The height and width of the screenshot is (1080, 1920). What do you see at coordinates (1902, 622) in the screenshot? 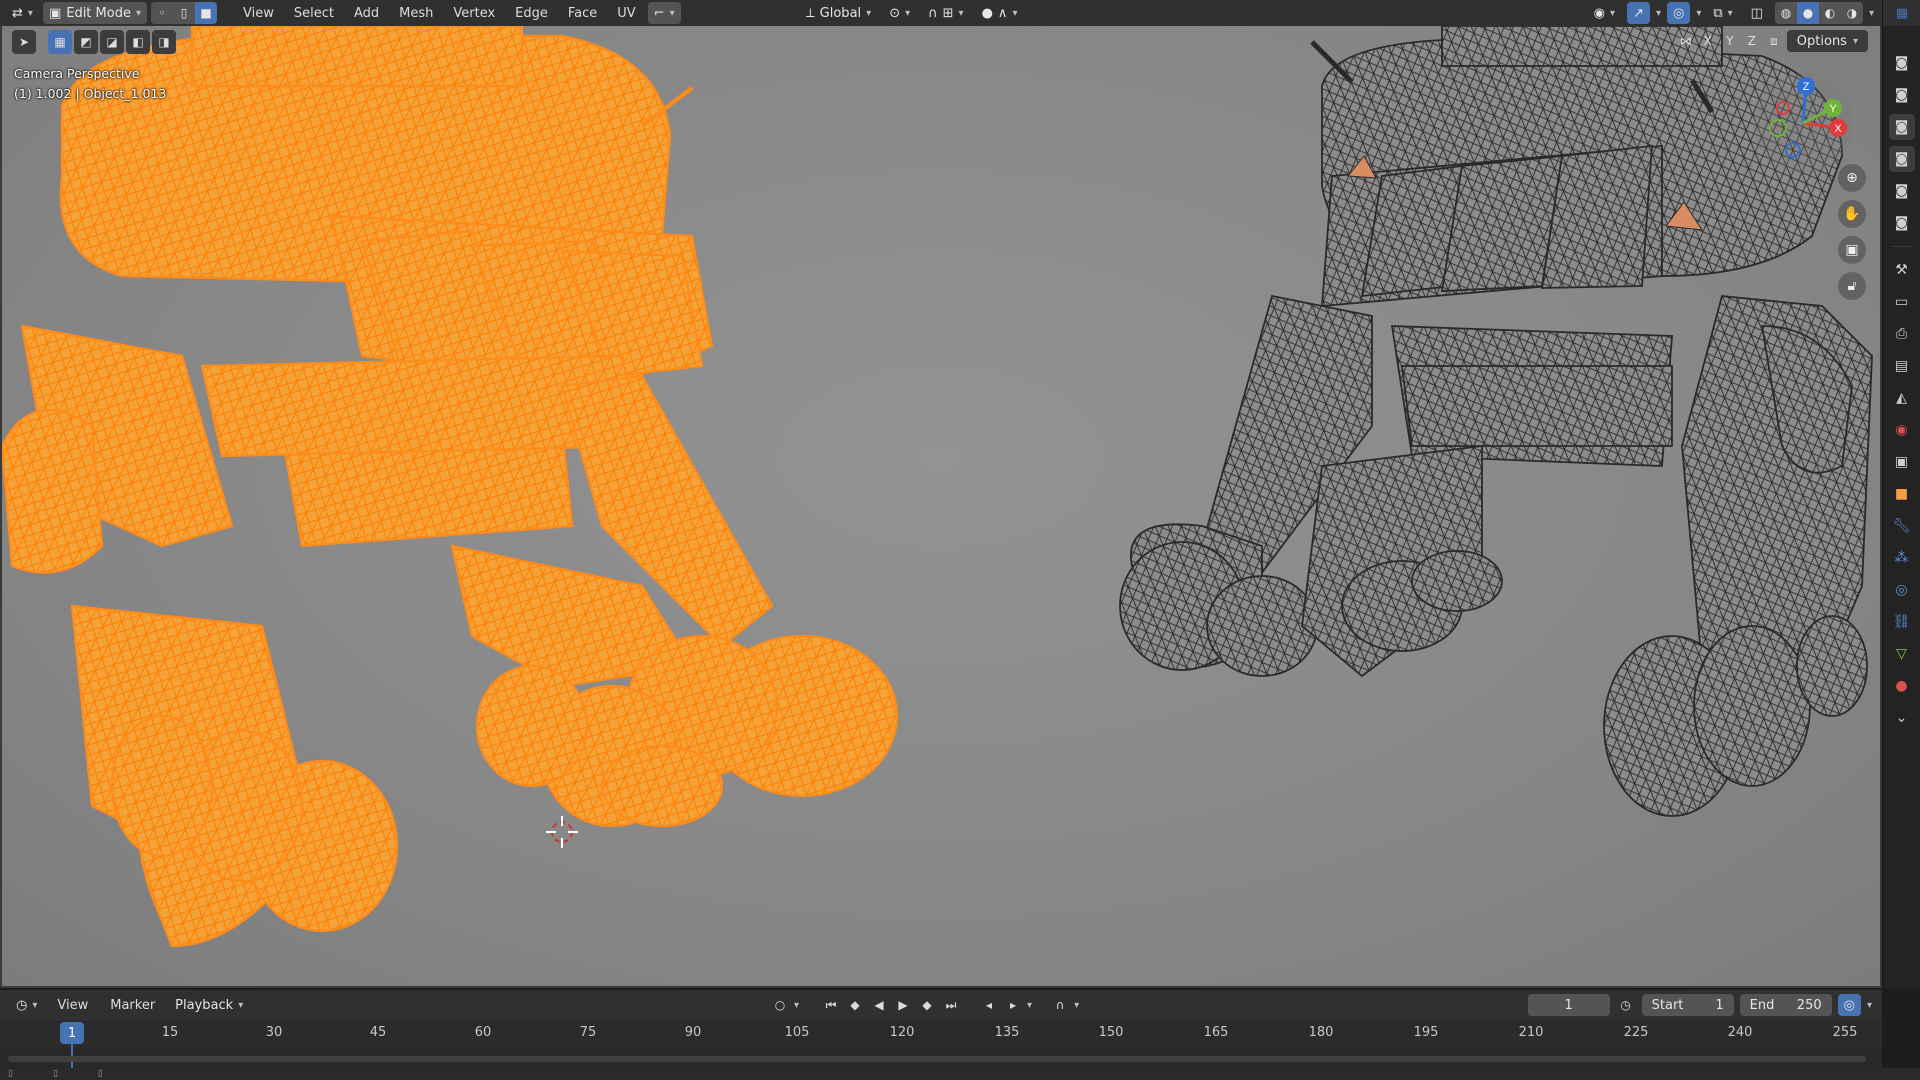
I see `constraints-icon: ⛓︎` at bounding box center [1902, 622].